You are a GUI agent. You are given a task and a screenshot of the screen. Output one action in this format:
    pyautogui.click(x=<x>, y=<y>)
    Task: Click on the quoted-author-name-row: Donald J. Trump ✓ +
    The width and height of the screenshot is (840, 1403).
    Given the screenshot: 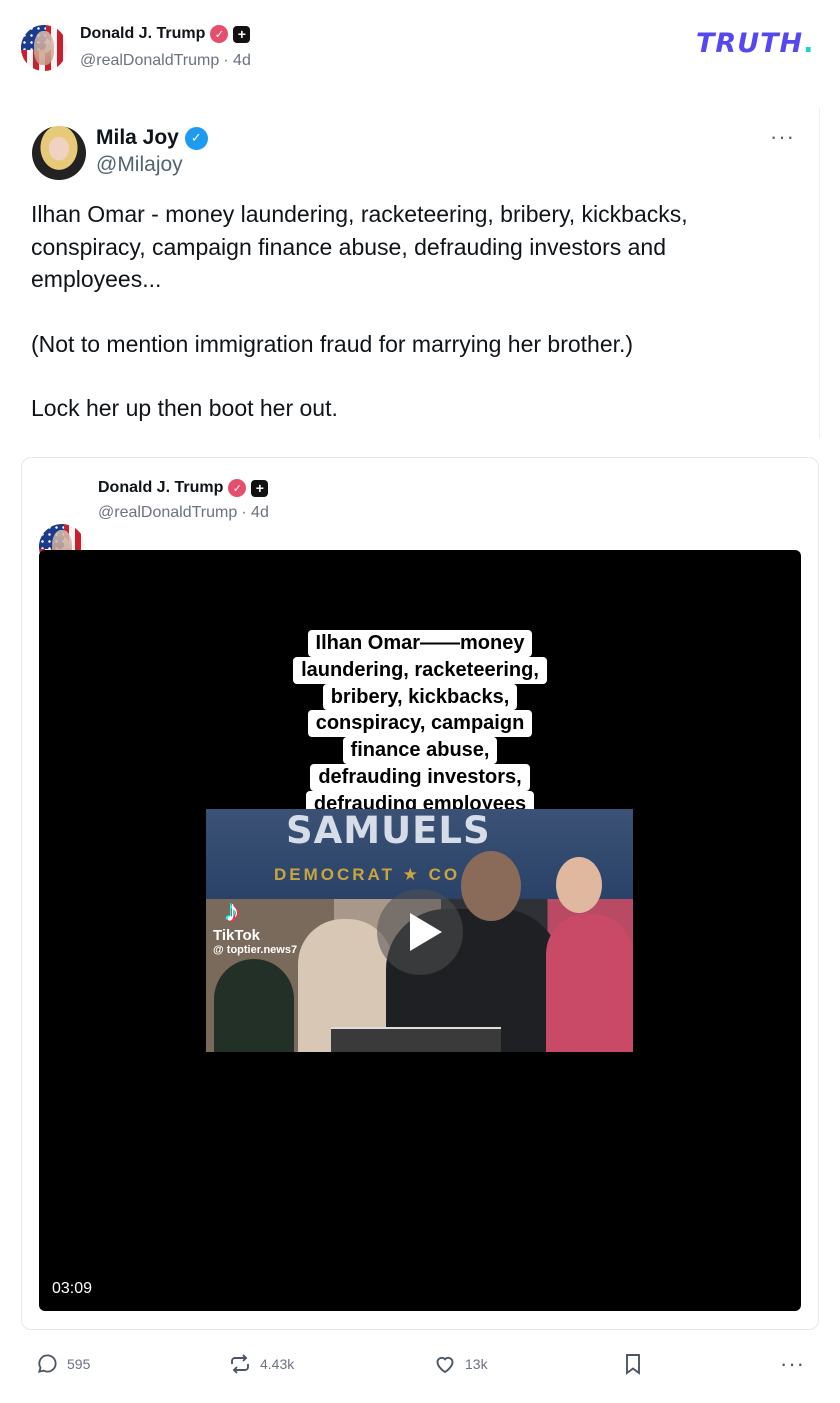 What is the action you would take?
    pyautogui.click(x=183, y=488)
    